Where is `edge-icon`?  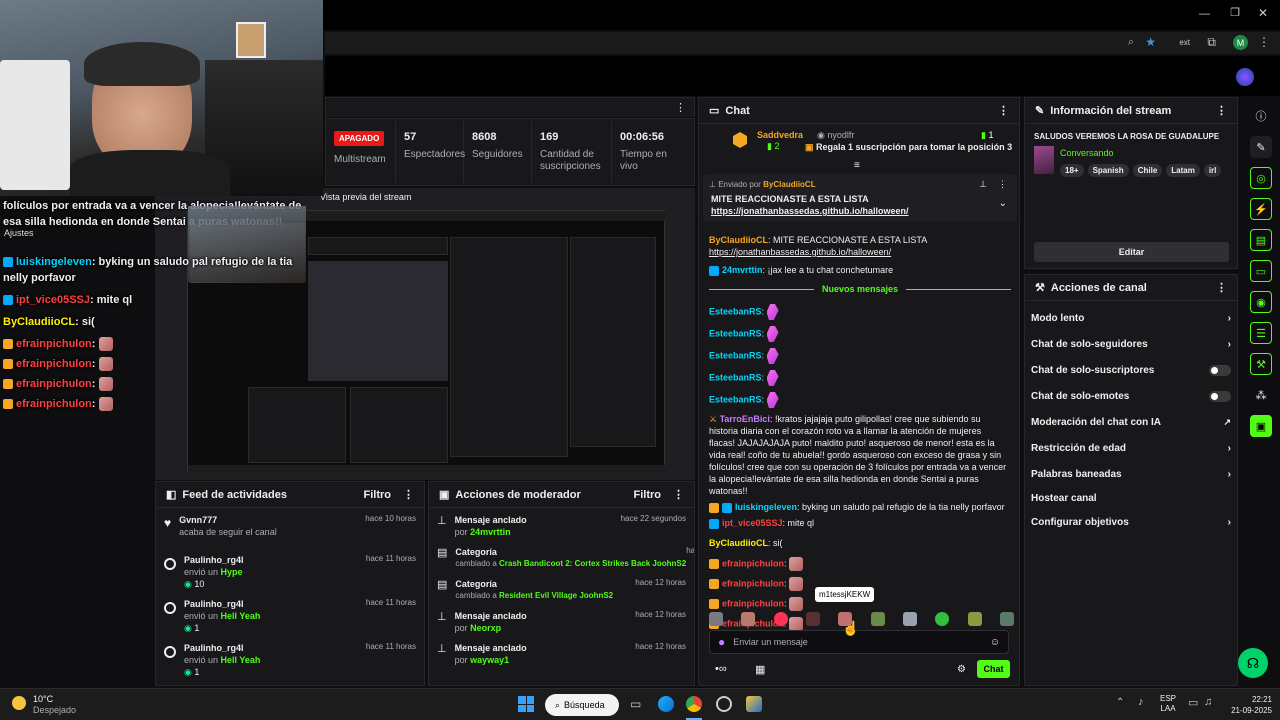 edge-icon is located at coordinates (666, 704).